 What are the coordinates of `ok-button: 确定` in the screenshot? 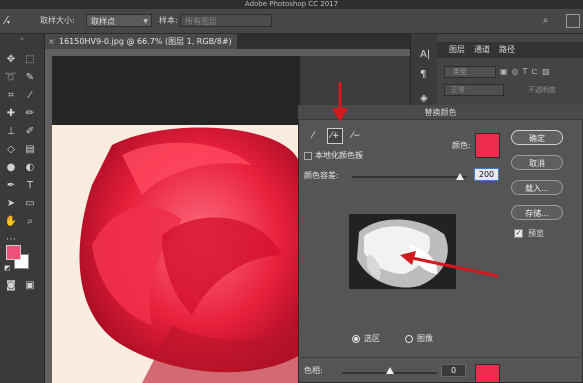 It's located at (537, 137).